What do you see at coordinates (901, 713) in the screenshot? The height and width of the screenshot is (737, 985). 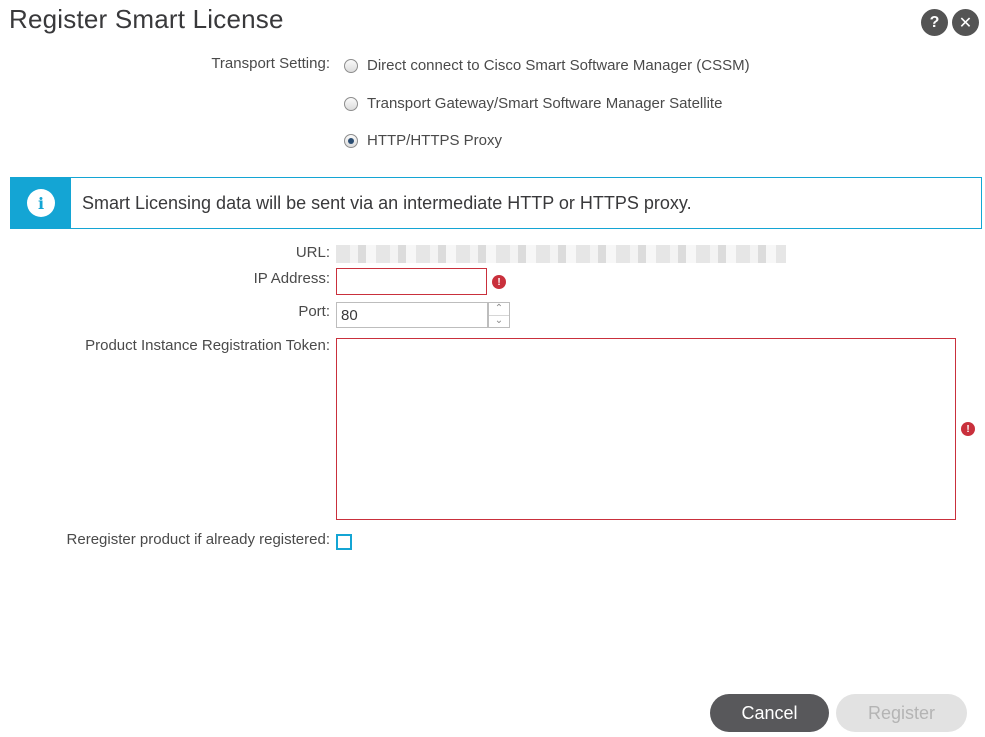 I see `register-button: Register` at bounding box center [901, 713].